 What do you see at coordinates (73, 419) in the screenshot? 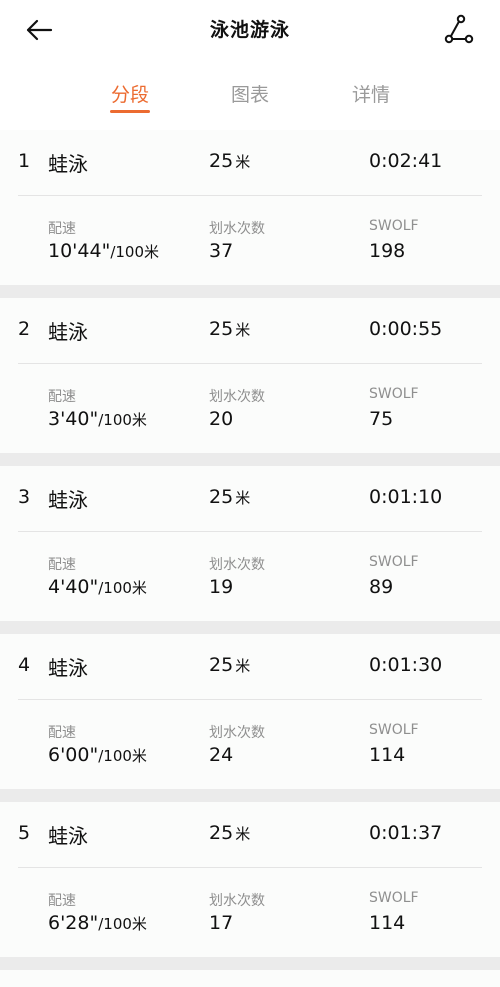
I see `pace-value-number: 3'40"` at bounding box center [73, 419].